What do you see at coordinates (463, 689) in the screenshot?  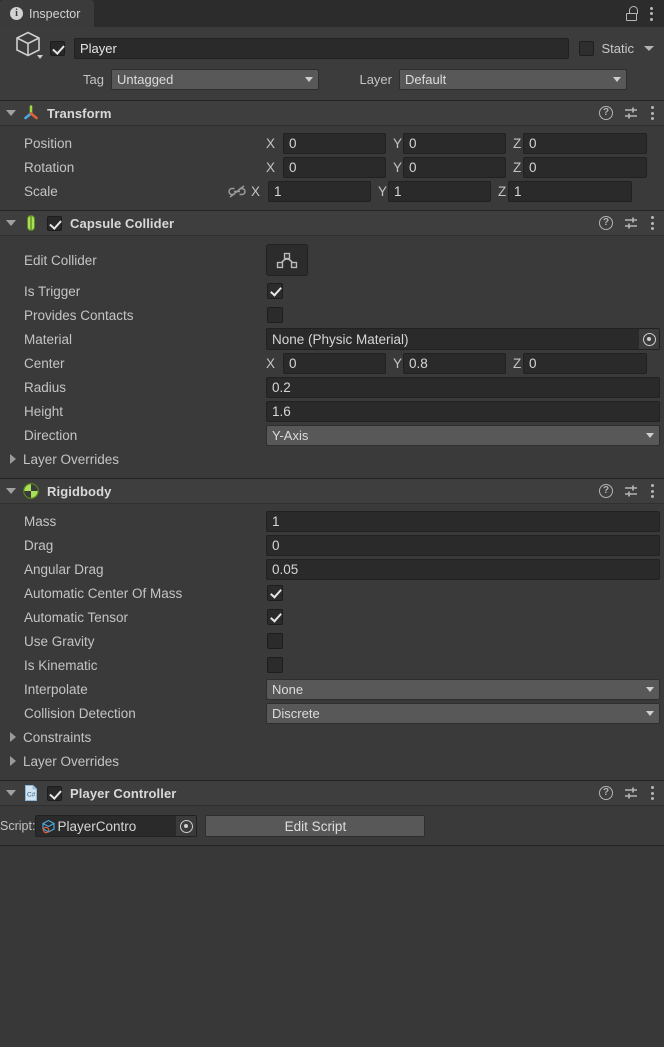 I see `interpolate-dropdown: None` at bounding box center [463, 689].